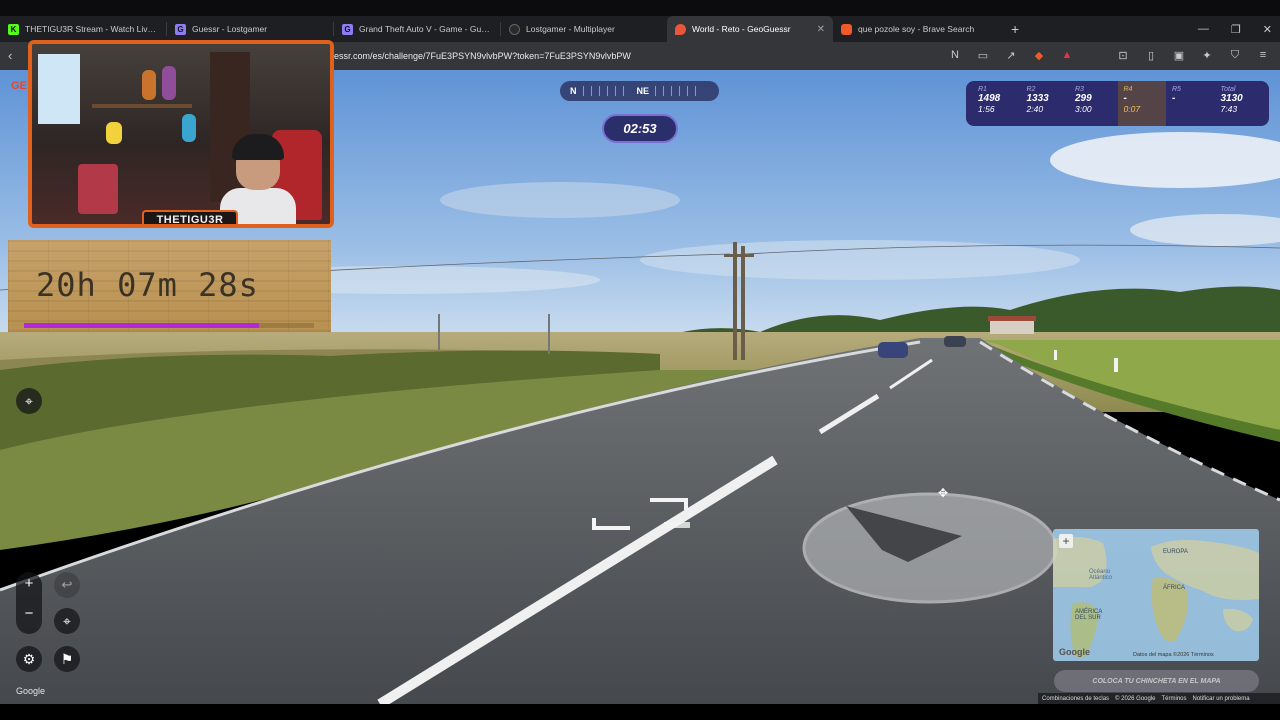 Image resolution: width=1280 pixels, height=720 pixels. What do you see at coordinates (1173, 655) in the screenshot?
I see `map-attribution: Datos del mapa ©2026 Términos` at bounding box center [1173, 655].